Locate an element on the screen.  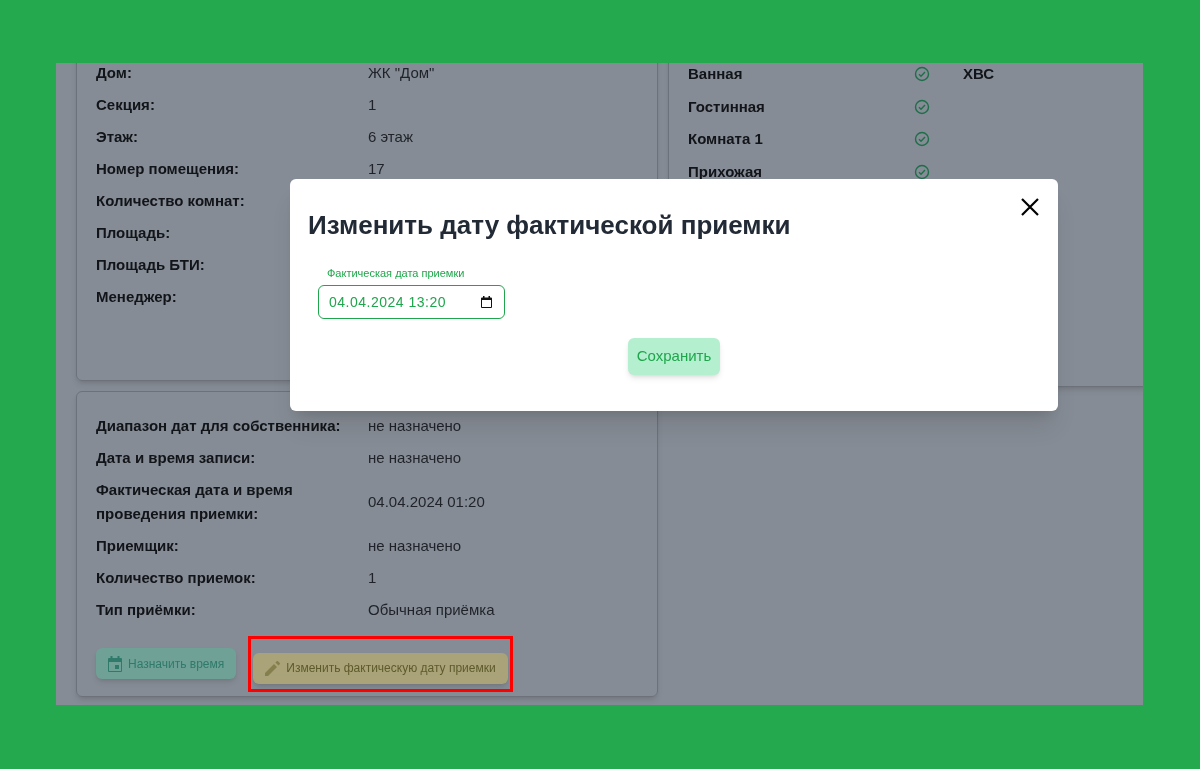
field-label: Фактическая дата приемки is located at coordinates (396, 273).